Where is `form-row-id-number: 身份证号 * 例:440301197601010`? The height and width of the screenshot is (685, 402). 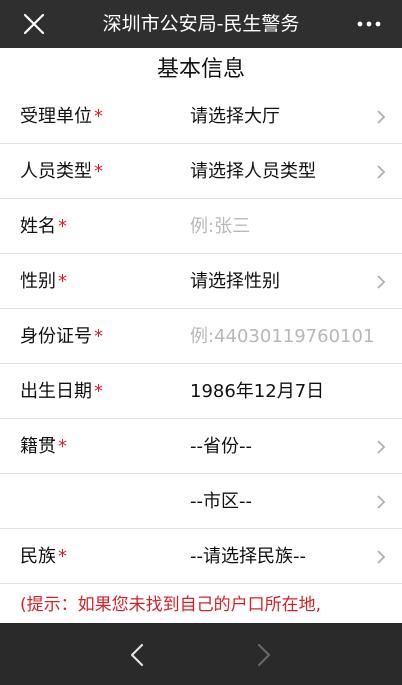 form-row-id-number: 身份证号 * 例:440301197601010 is located at coordinates (201, 336).